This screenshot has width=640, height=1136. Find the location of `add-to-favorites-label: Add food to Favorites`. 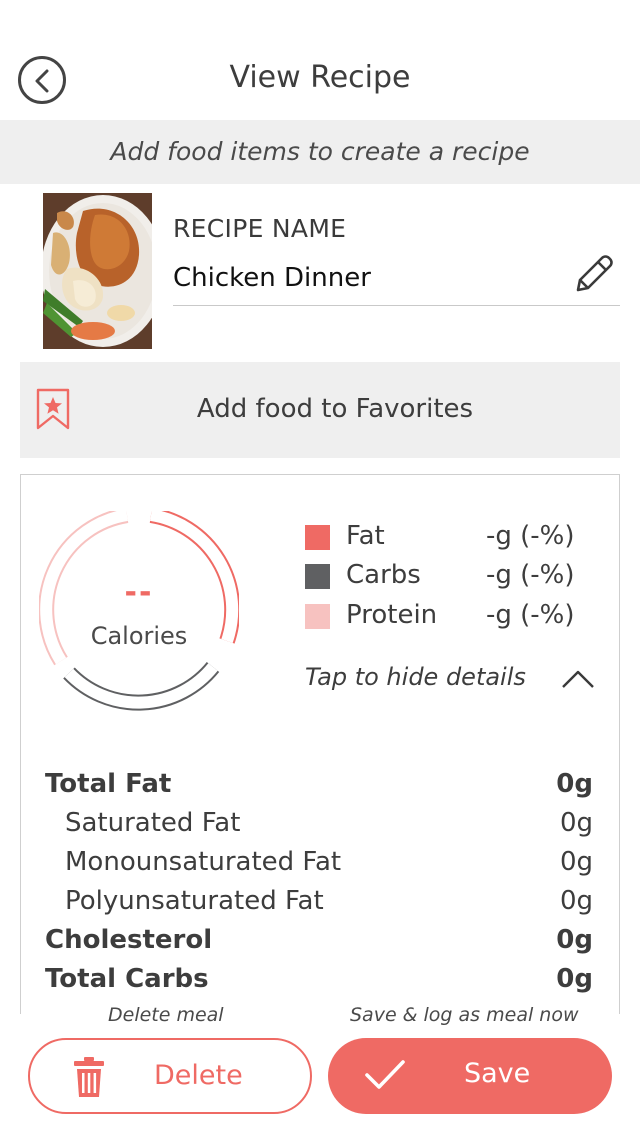

add-to-favorites-label: Add food to Favorites is located at coordinates (335, 409).